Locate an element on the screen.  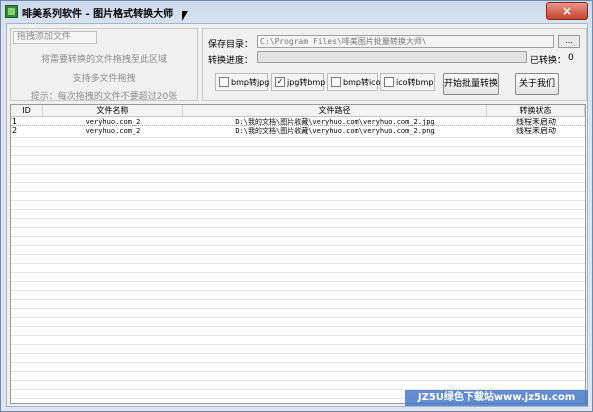
cell-id: 2 is located at coordinates (15, 131).